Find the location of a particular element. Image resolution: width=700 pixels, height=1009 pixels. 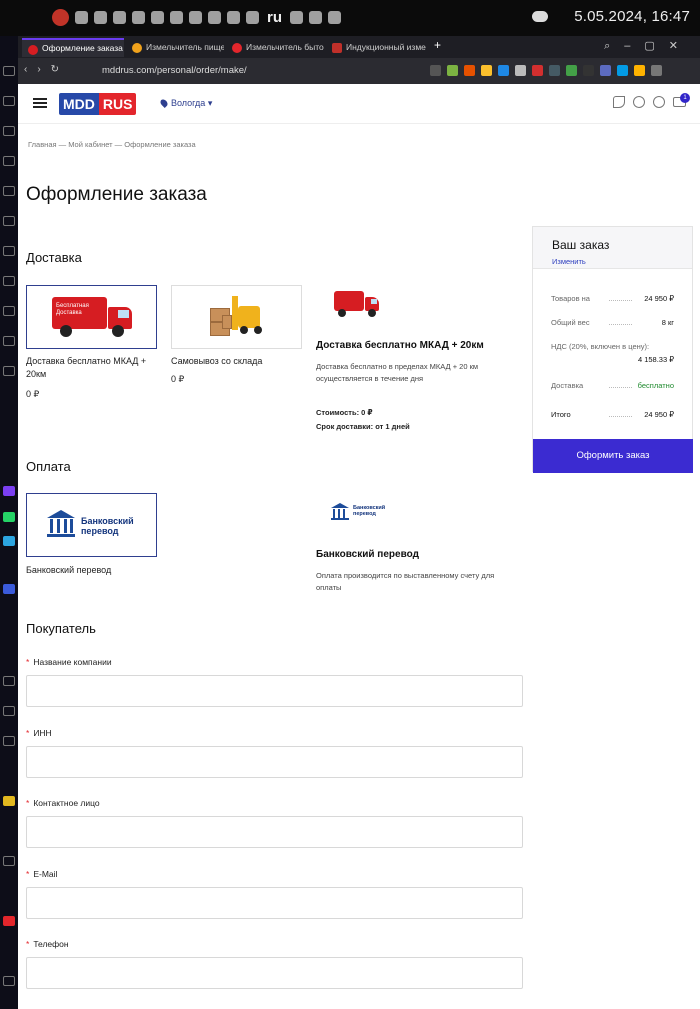

star-icon is located at coordinates (520, 70).